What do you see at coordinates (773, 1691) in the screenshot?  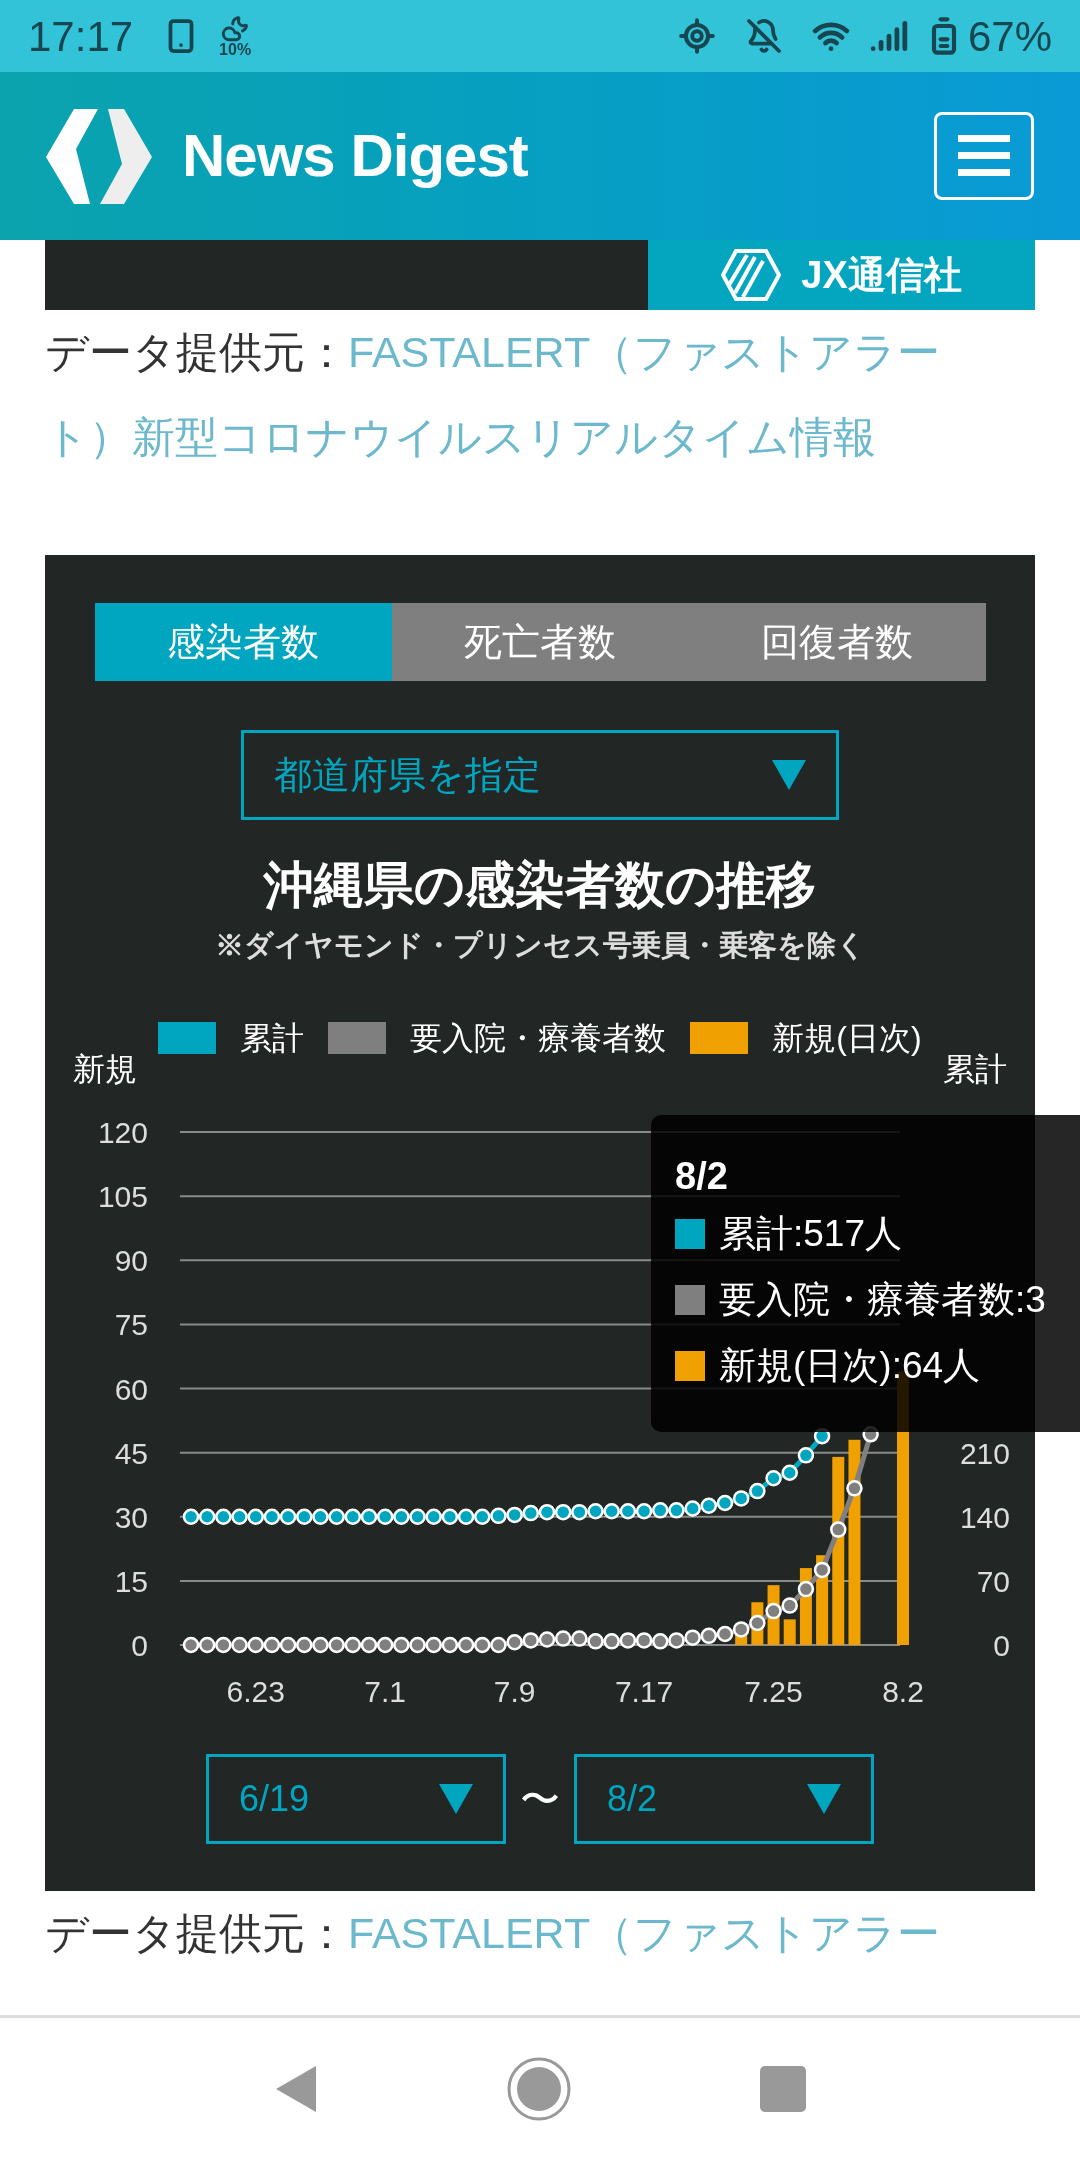 I see `axis-tick-label: 7.25` at bounding box center [773, 1691].